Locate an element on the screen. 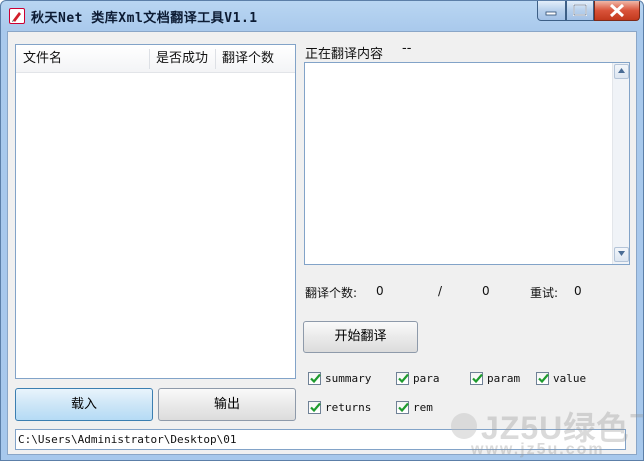 The height and width of the screenshot is (461, 644). translating-label: 正在翻译内容 is located at coordinates (344, 54).